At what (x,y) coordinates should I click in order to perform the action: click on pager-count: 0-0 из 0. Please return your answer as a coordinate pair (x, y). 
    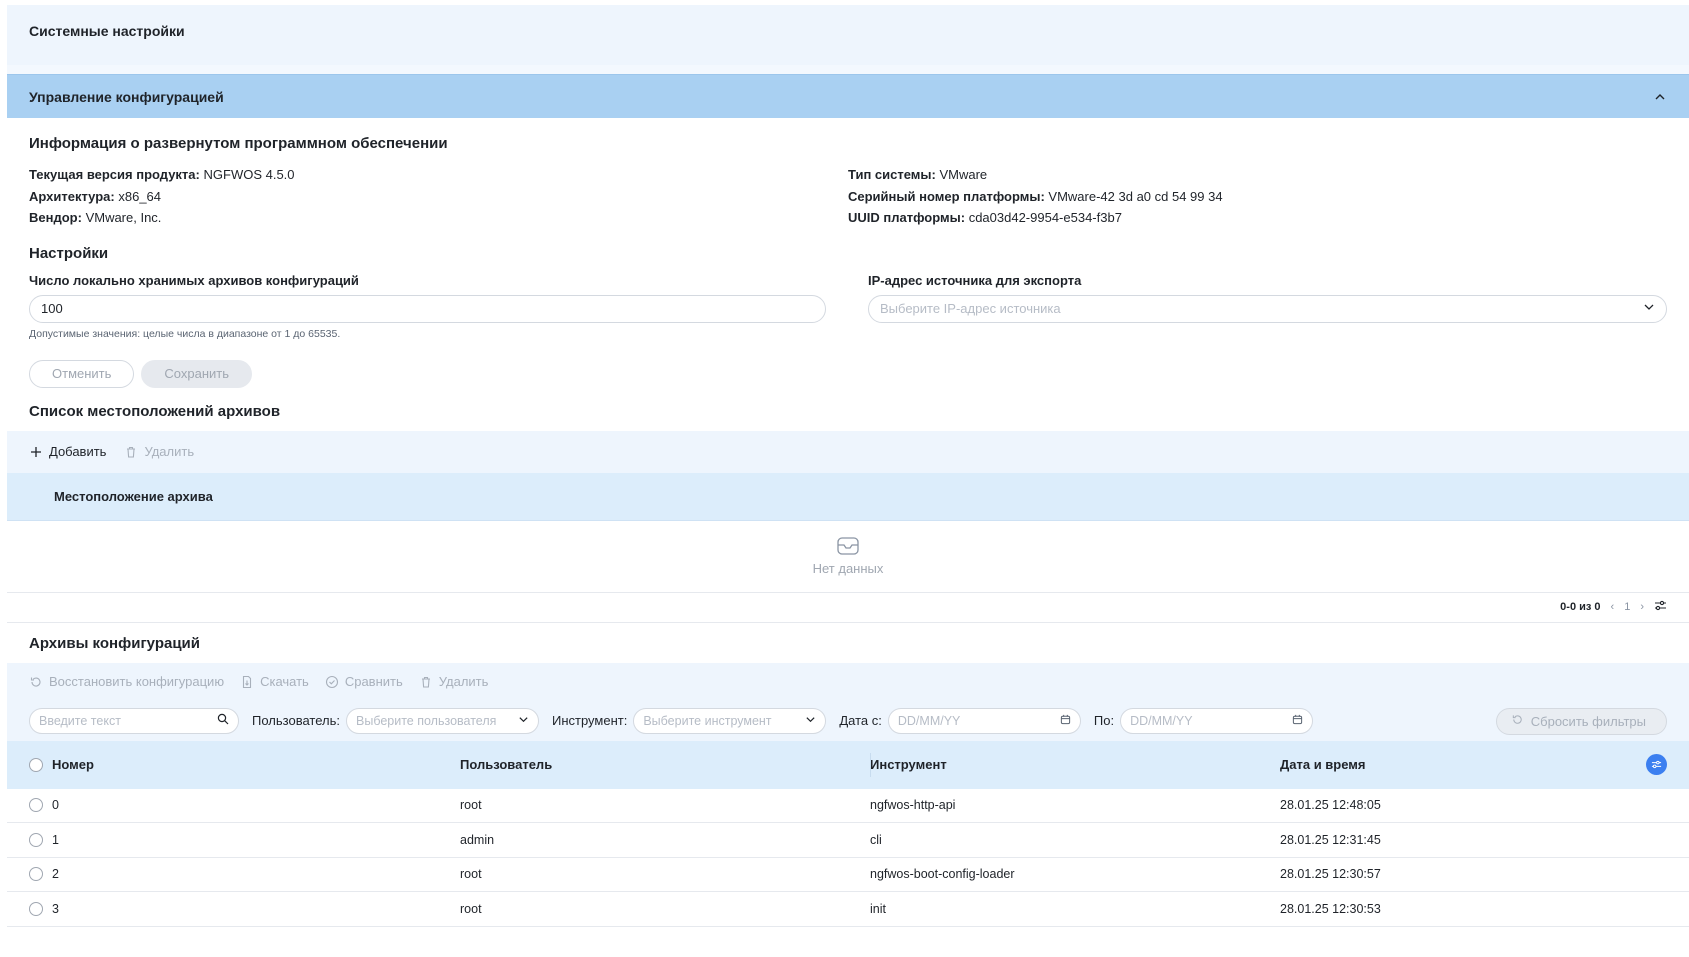
    Looking at the image, I should click on (1580, 607).